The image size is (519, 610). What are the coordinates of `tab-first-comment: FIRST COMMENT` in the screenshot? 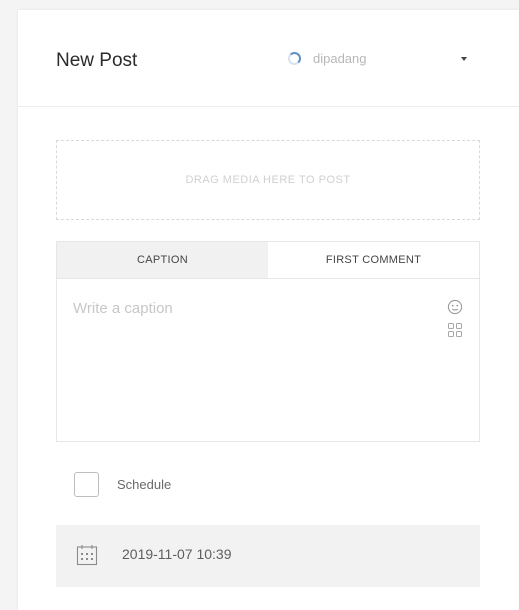 It's located at (373, 260).